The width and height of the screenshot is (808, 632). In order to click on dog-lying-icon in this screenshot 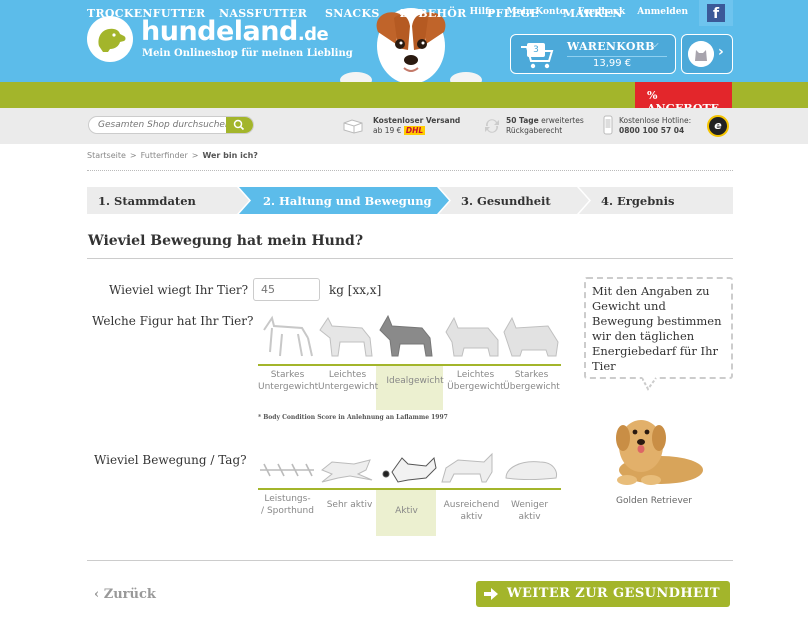, I will do `click(531, 470)`.